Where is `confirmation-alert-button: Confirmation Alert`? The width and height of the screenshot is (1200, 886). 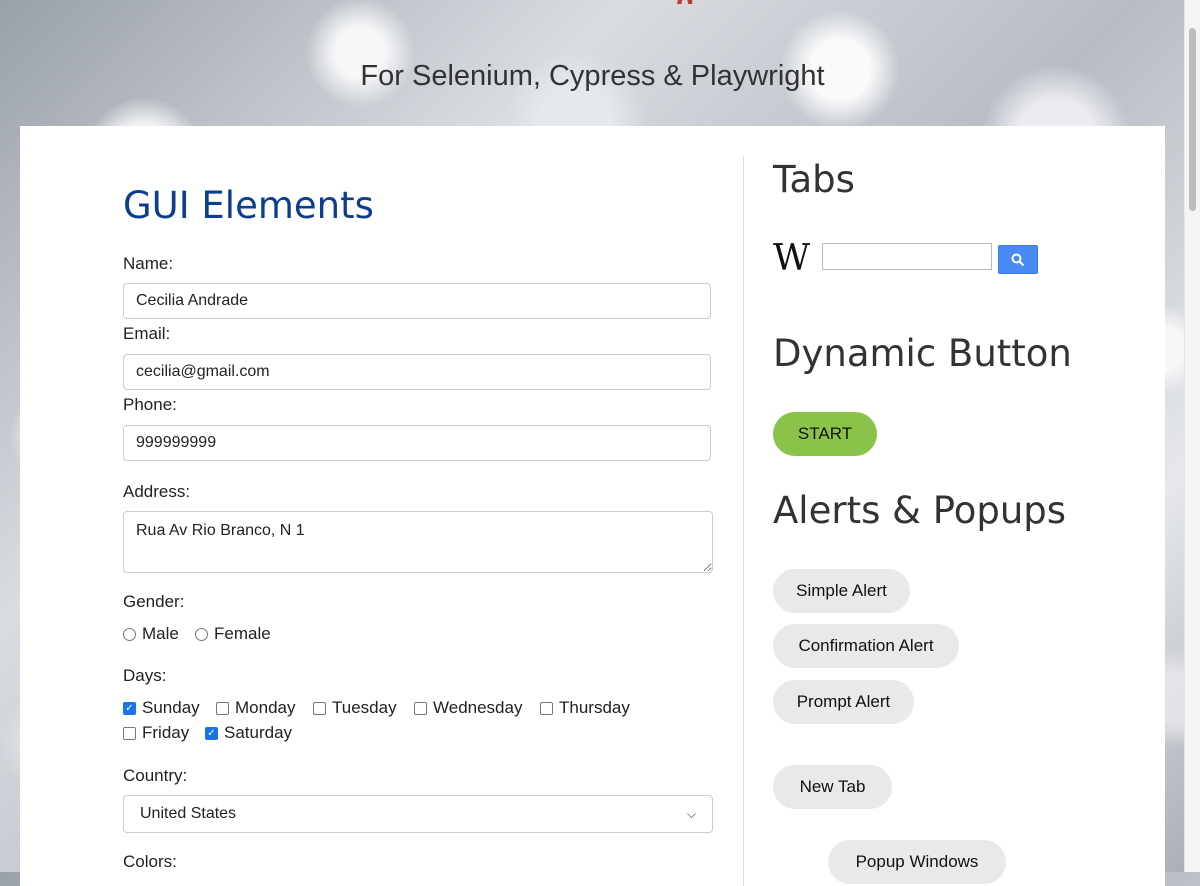 confirmation-alert-button: Confirmation Alert is located at coordinates (866, 646).